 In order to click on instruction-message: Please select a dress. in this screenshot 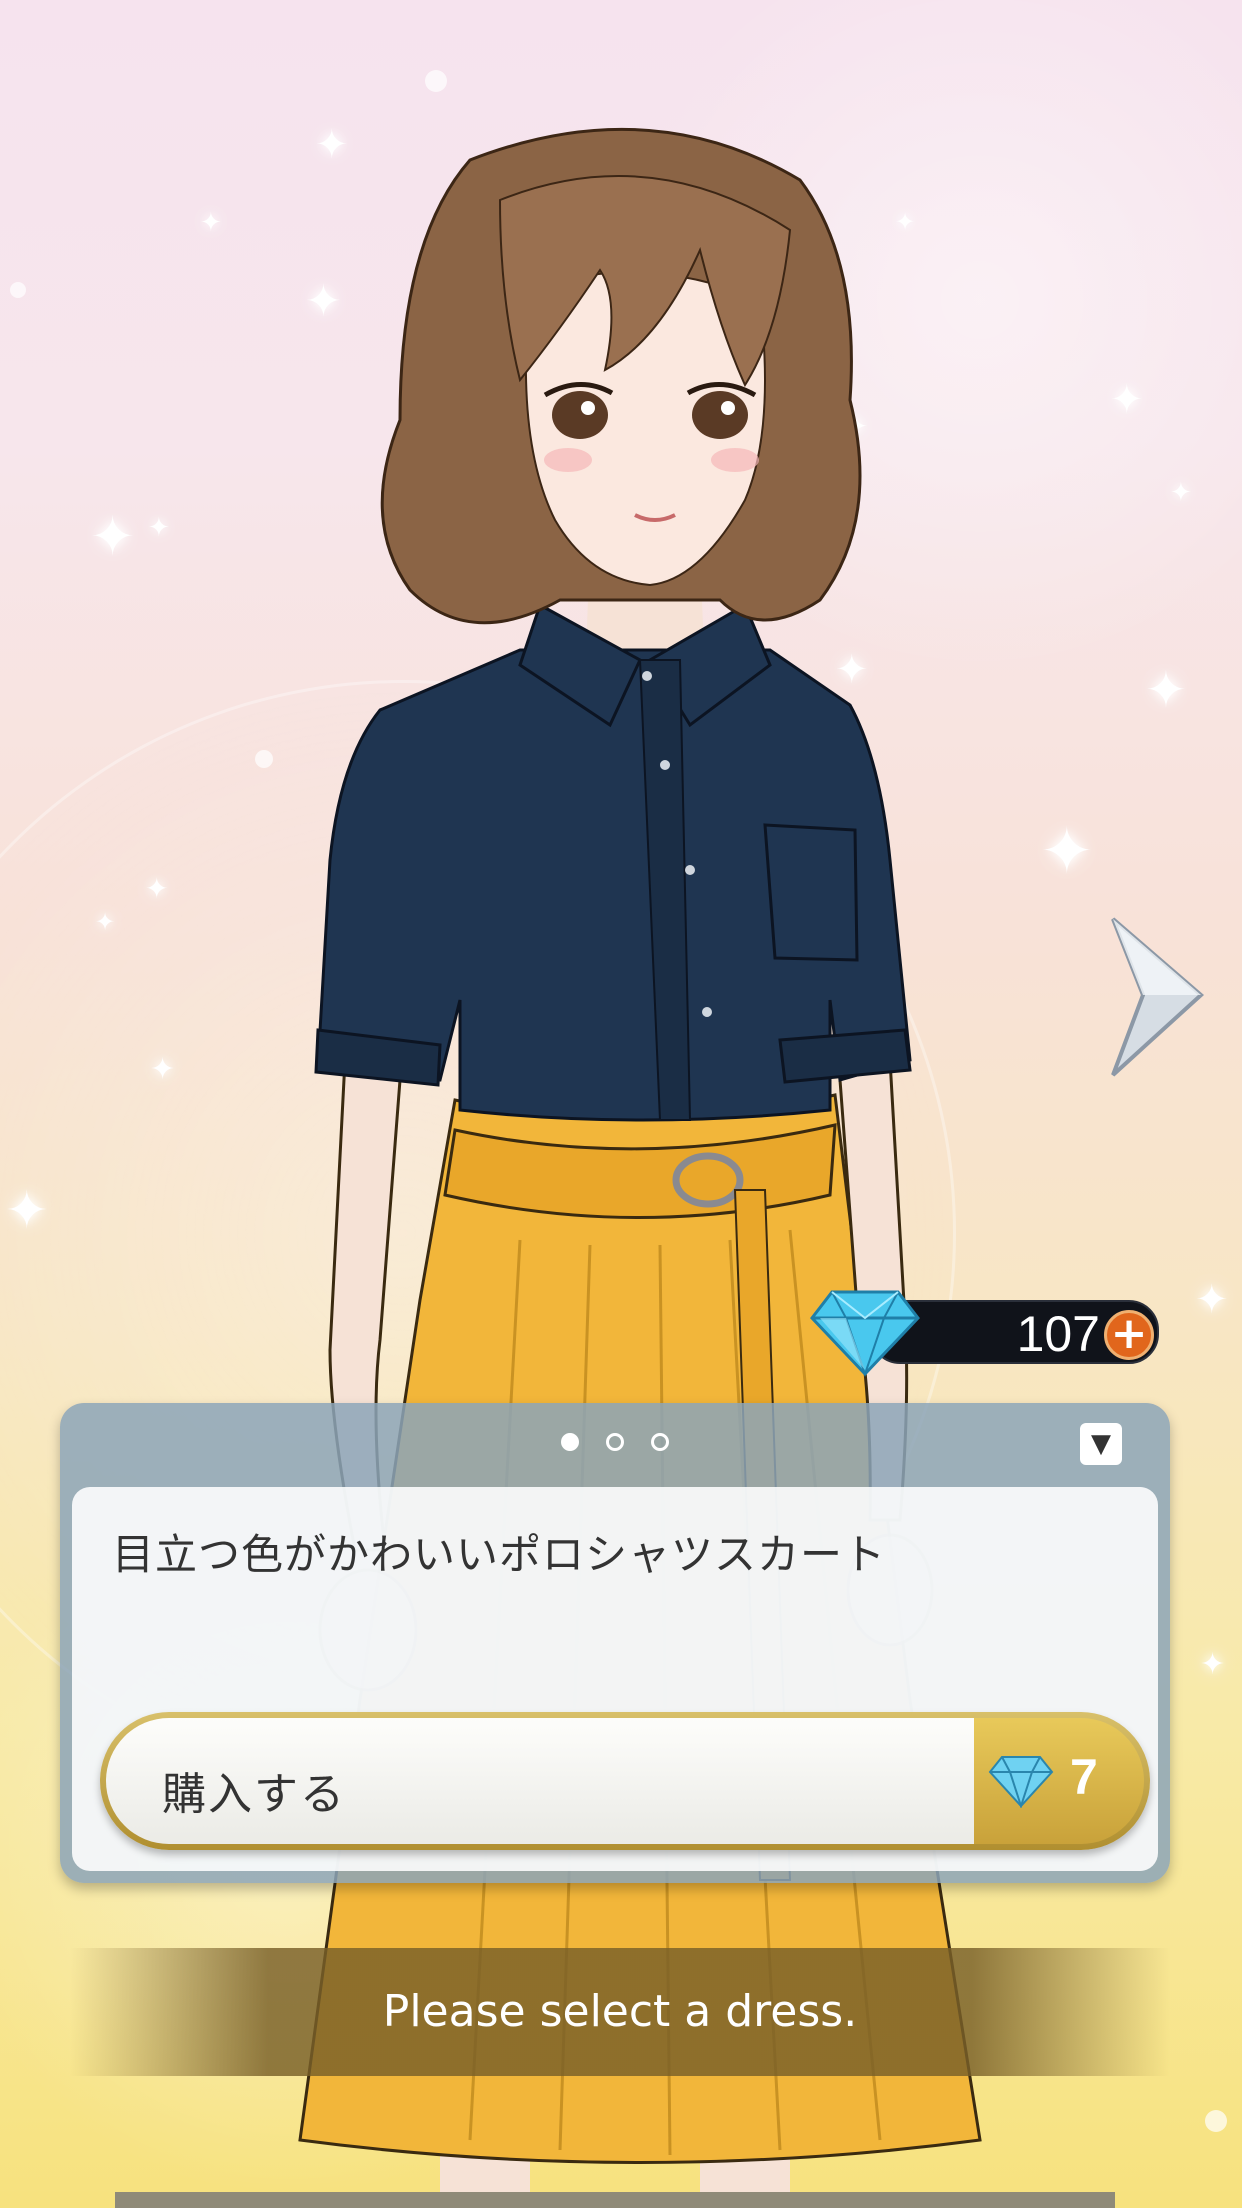, I will do `click(620, 2011)`.